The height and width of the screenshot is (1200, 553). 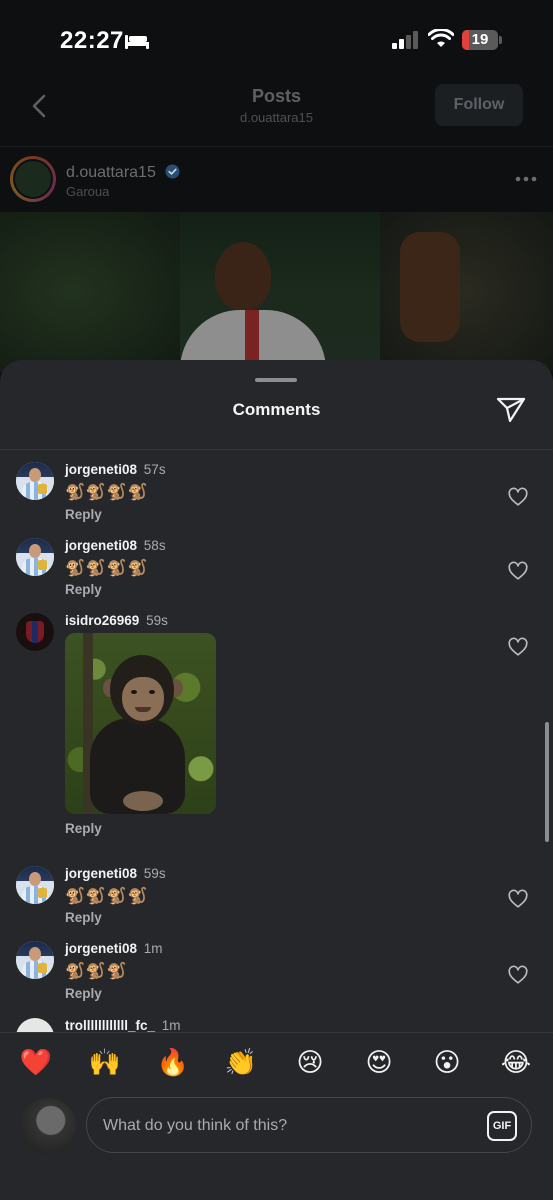 What do you see at coordinates (96, 971) in the screenshot?
I see `comment-text: 🐒🐒🐒` at bounding box center [96, 971].